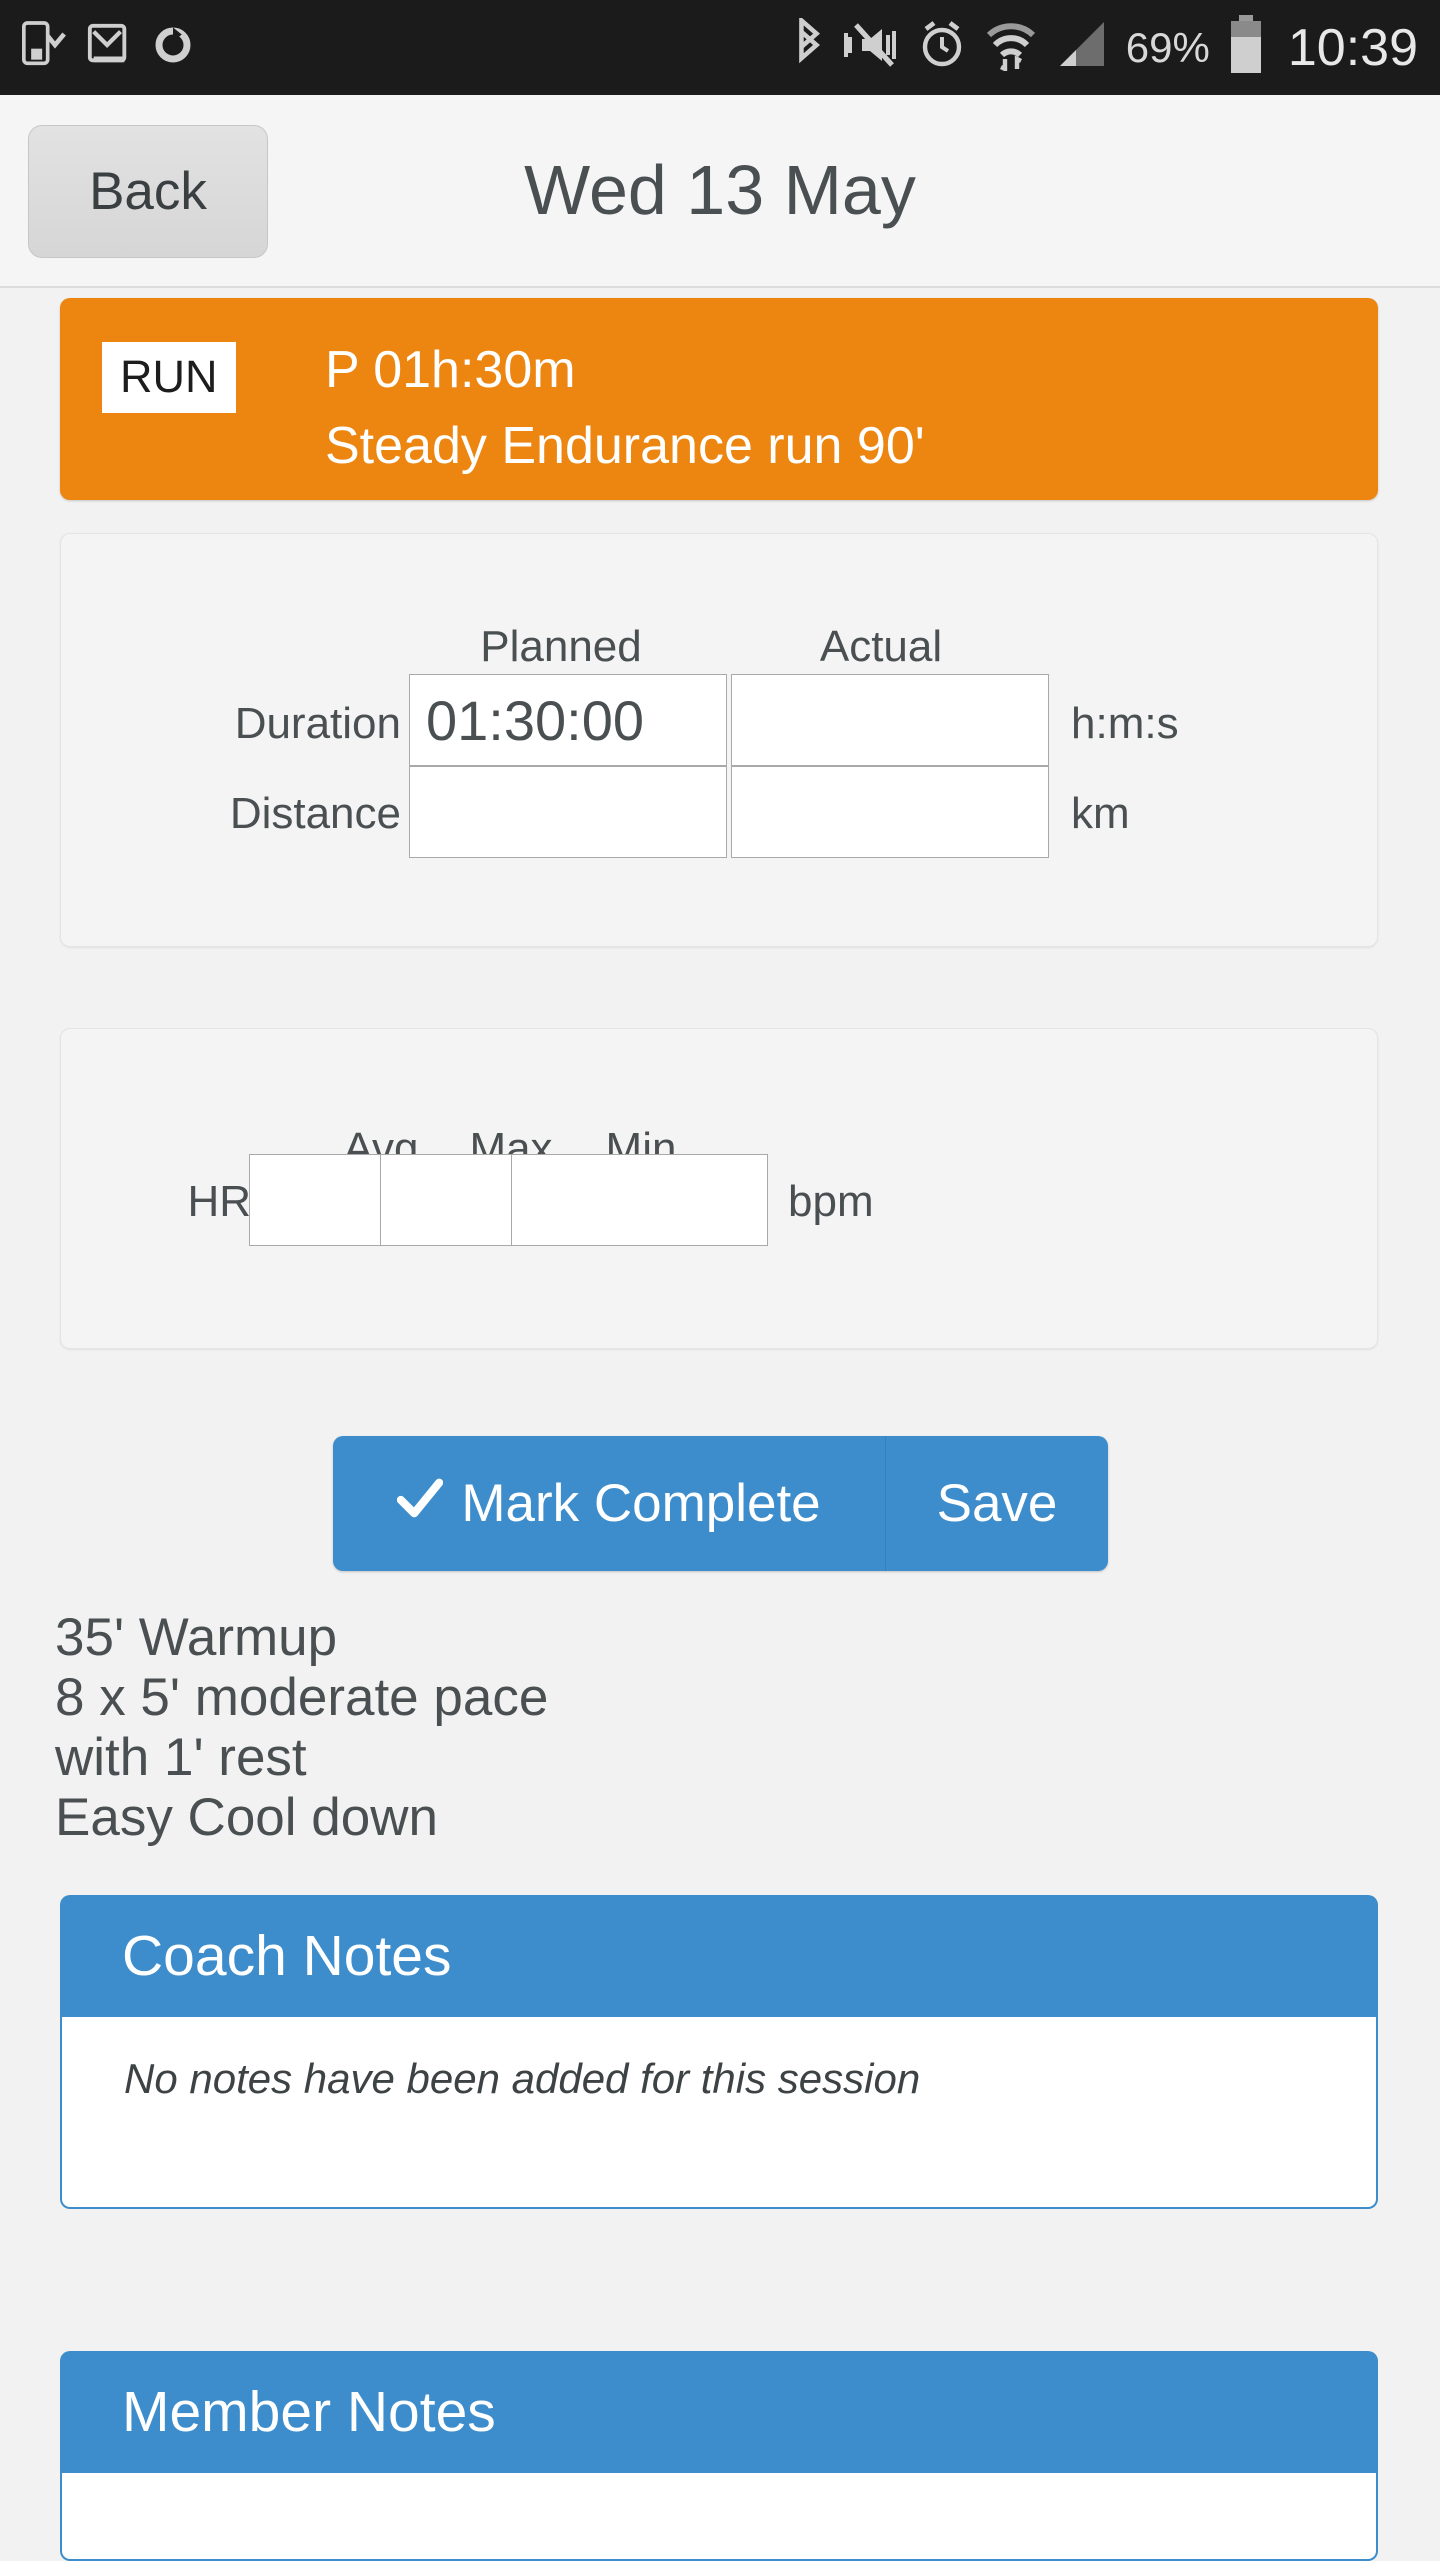 Image resolution: width=1440 pixels, height=2561 pixels. What do you see at coordinates (942, 47) in the screenshot?
I see `alarm-icon` at bounding box center [942, 47].